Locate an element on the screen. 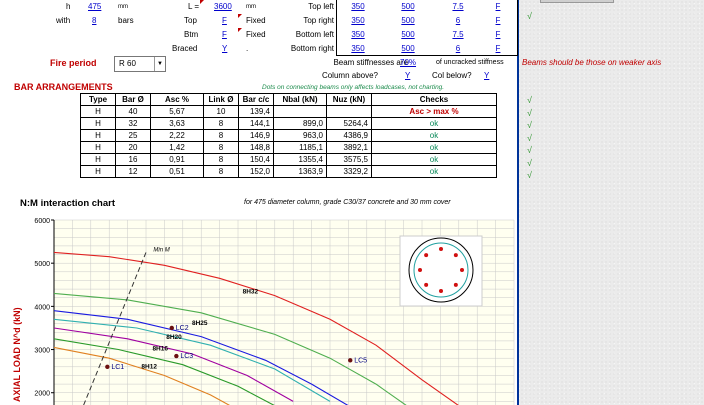 Image resolution: width=704 pixels, height=405 pixels. col-below-label: Col below? is located at coordinates (452, 75).